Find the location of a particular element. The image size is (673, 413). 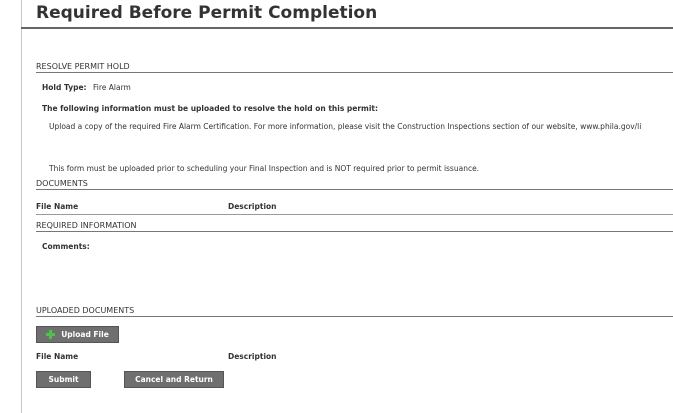

submit-button: Submit is located at coordinates (63, 379).